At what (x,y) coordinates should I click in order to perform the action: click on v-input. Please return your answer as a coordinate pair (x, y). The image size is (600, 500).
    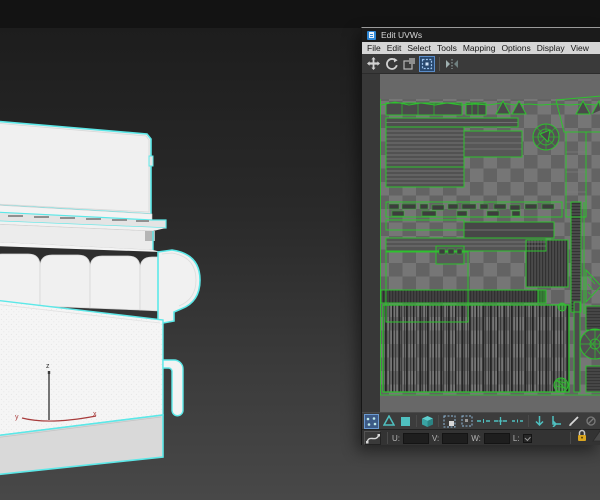
    Looking at the image, I should click on (455, 438).